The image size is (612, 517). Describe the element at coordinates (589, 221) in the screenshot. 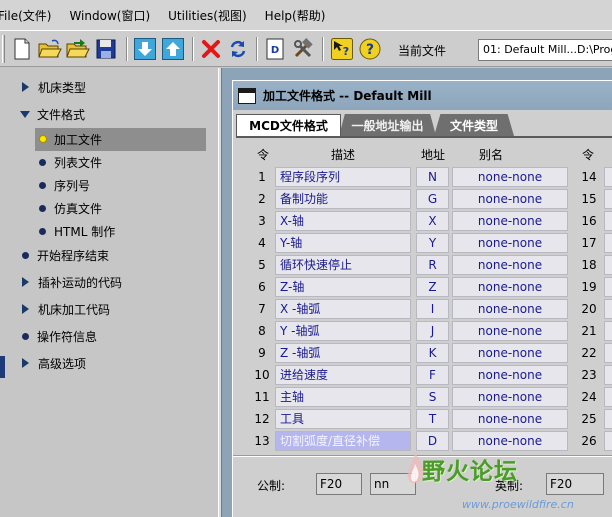

I see `row-number-2: 16` at that location.